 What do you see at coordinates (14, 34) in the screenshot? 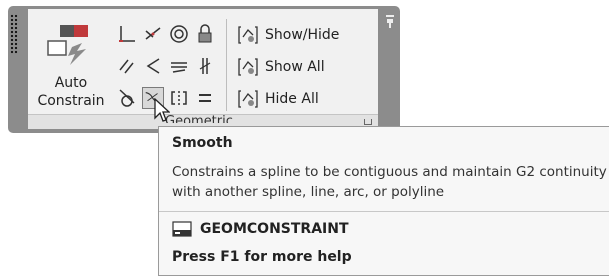
I see `panel-grip-handle` at bounding box center [14, 34].